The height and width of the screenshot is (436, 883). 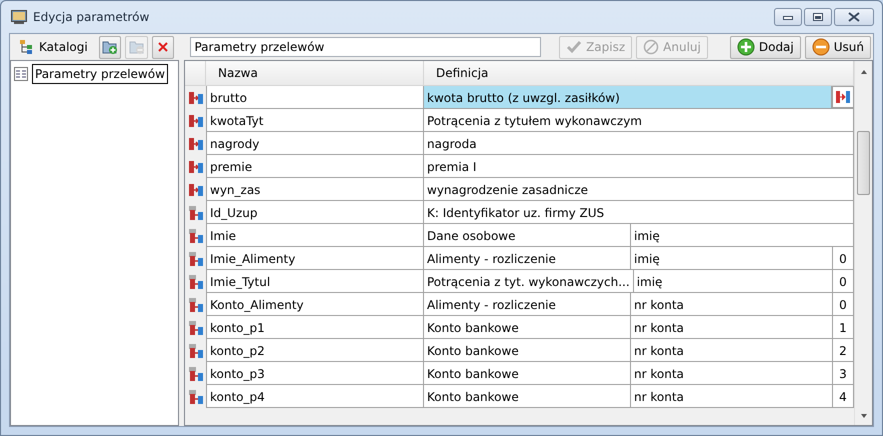 I want to click on add-button: Dodaj, so click(x=765, y=47).